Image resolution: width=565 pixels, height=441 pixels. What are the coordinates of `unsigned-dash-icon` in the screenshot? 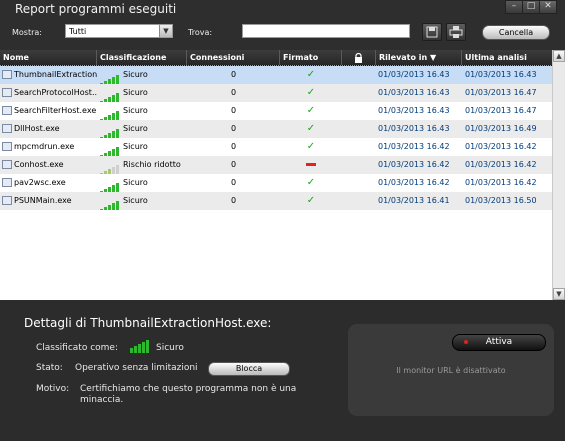 It's located at (311, 164).